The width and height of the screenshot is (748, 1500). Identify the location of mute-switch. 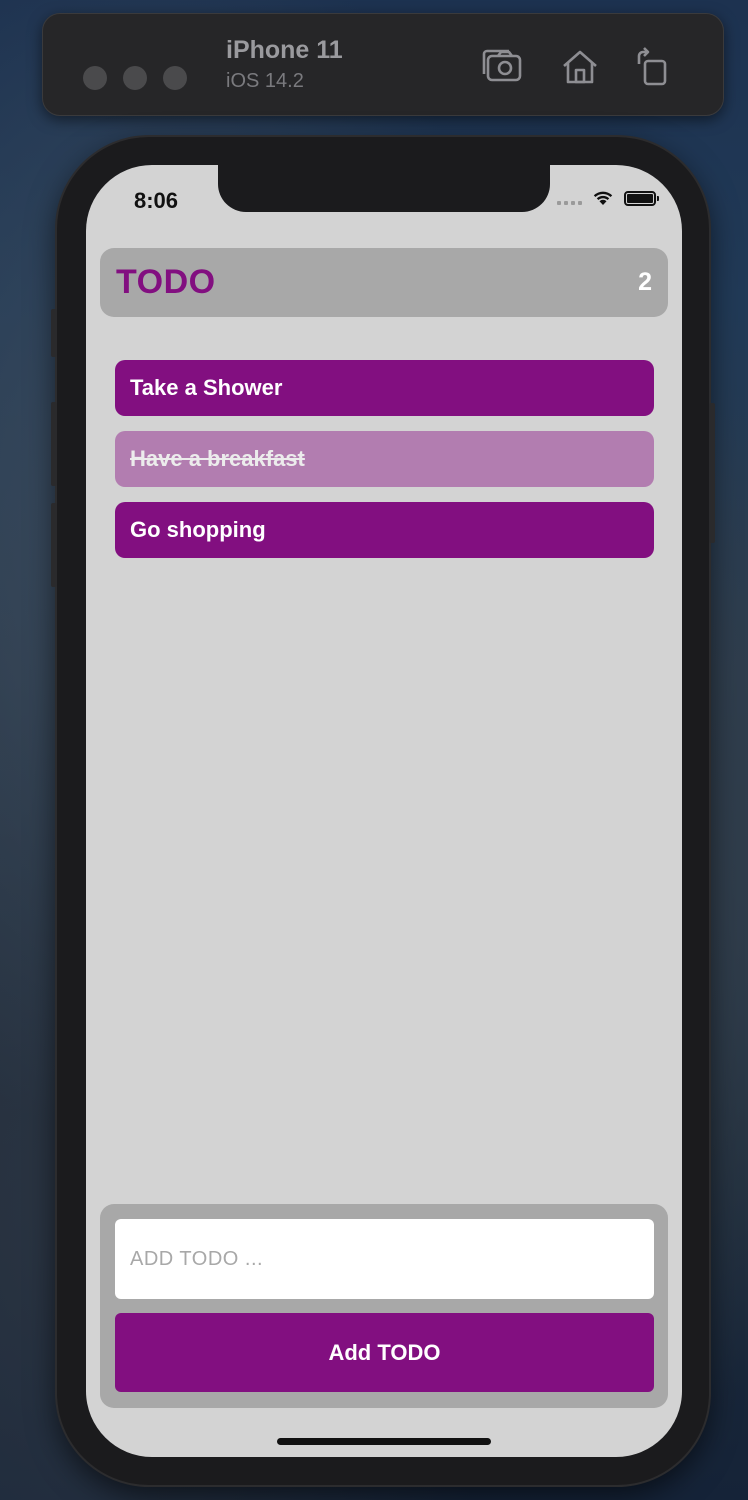
(54, 333).